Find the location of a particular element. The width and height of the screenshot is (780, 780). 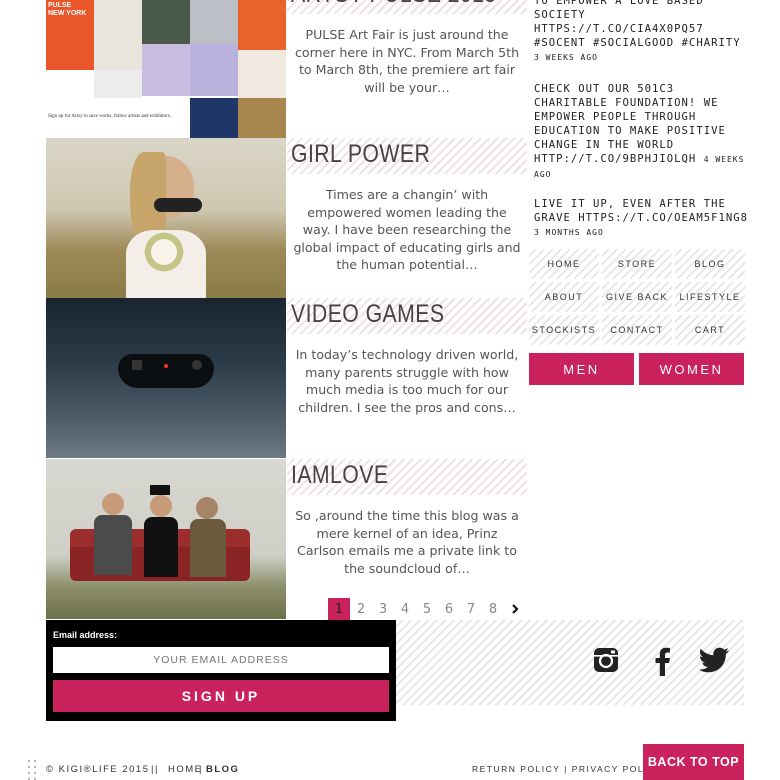

men-button: MEN is located at coordinates (581, 369).